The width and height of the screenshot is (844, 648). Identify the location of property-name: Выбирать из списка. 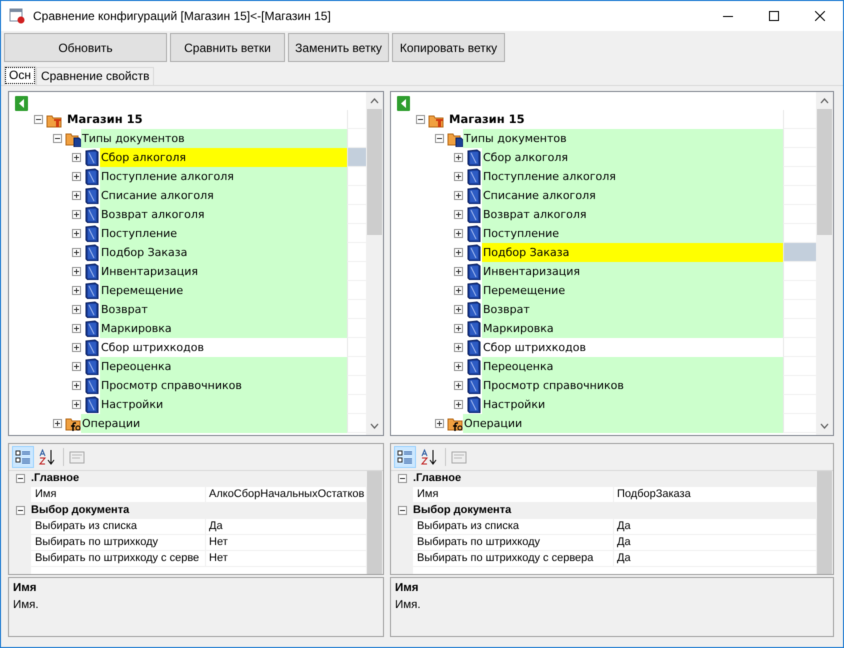
(86, 526).